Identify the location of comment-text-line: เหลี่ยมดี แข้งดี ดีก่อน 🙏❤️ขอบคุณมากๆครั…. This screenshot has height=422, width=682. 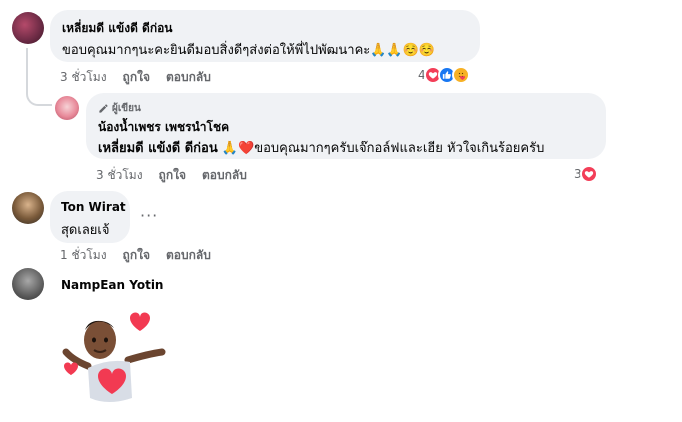
(321, 147).